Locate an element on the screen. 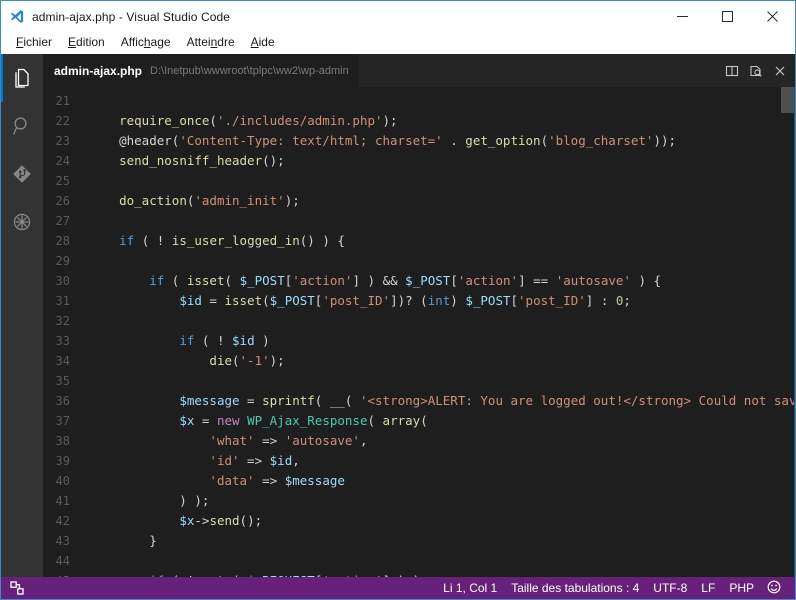  split-editor-button is located at coordinates (732, 71).